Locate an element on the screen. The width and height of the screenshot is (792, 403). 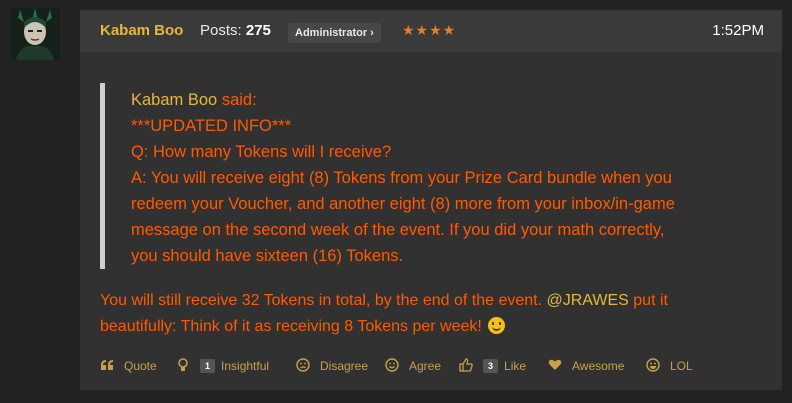
post-time: 1:52PM is located at coordinates (738, 30).